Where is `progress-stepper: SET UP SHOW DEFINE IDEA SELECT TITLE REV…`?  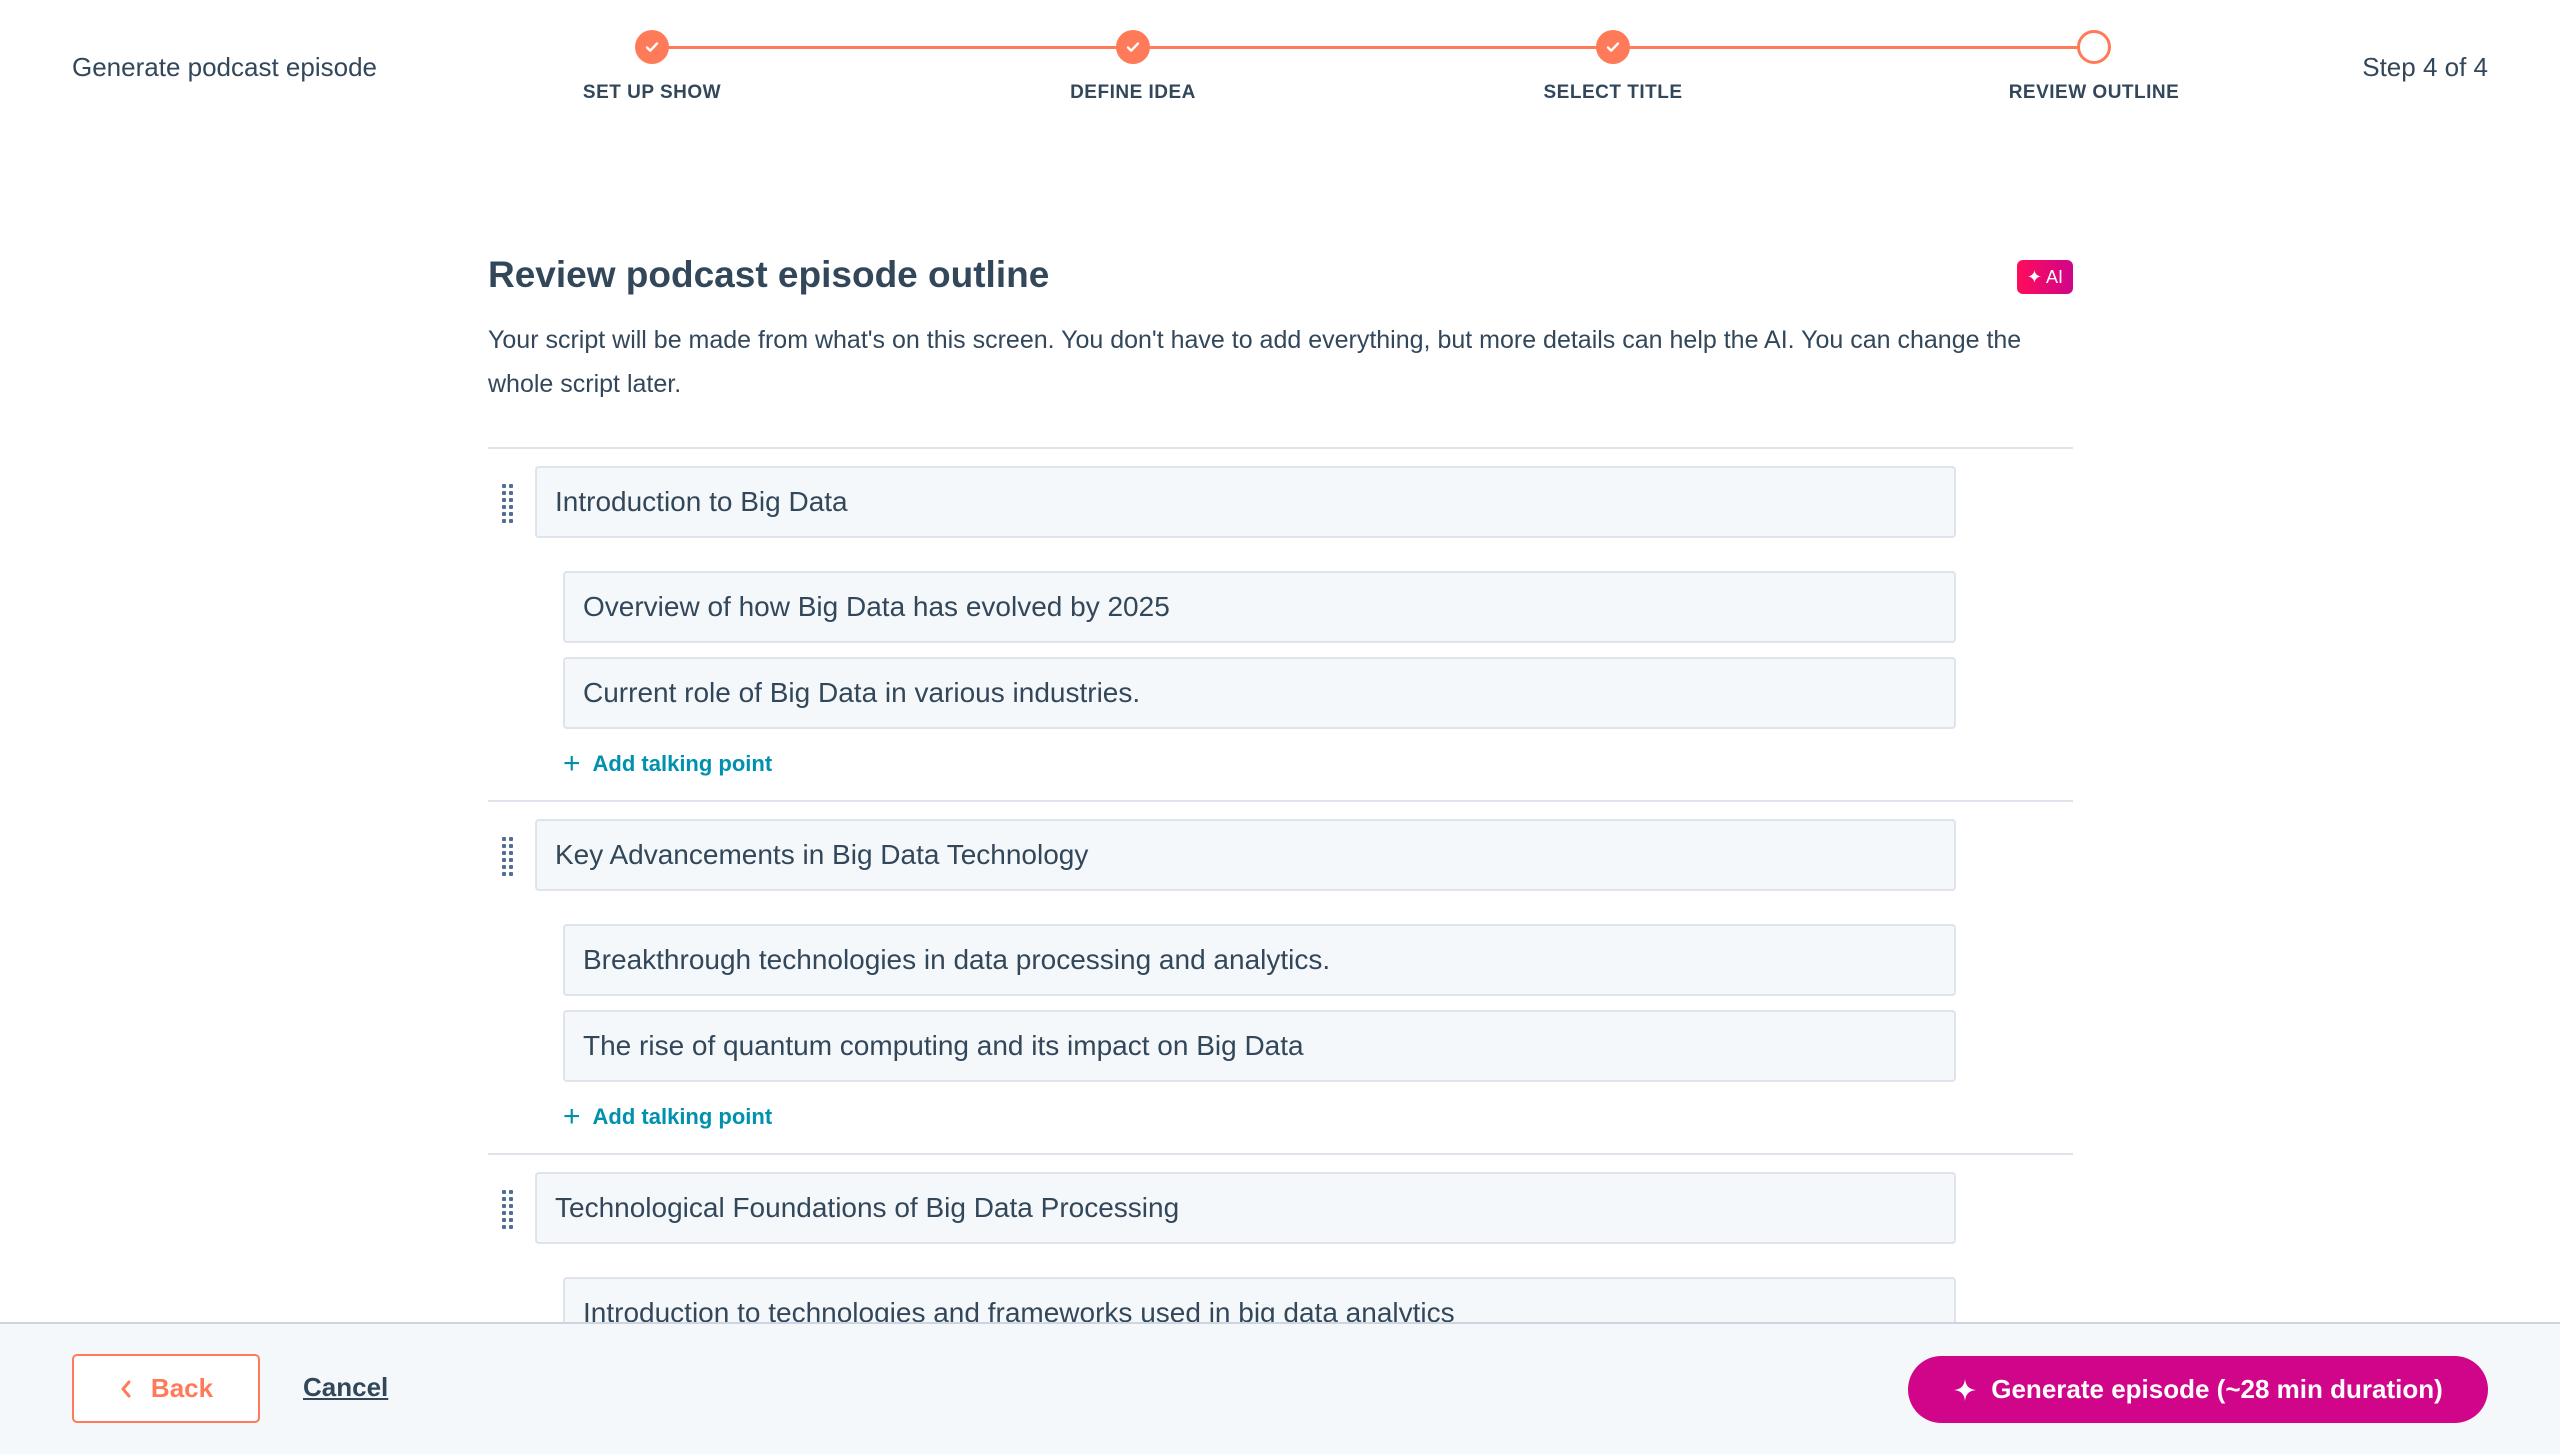
progress-stepper: SET UP SHOW DEFINE IDEA SELECT TITLE REV… is located at coordinates (1280, 65).